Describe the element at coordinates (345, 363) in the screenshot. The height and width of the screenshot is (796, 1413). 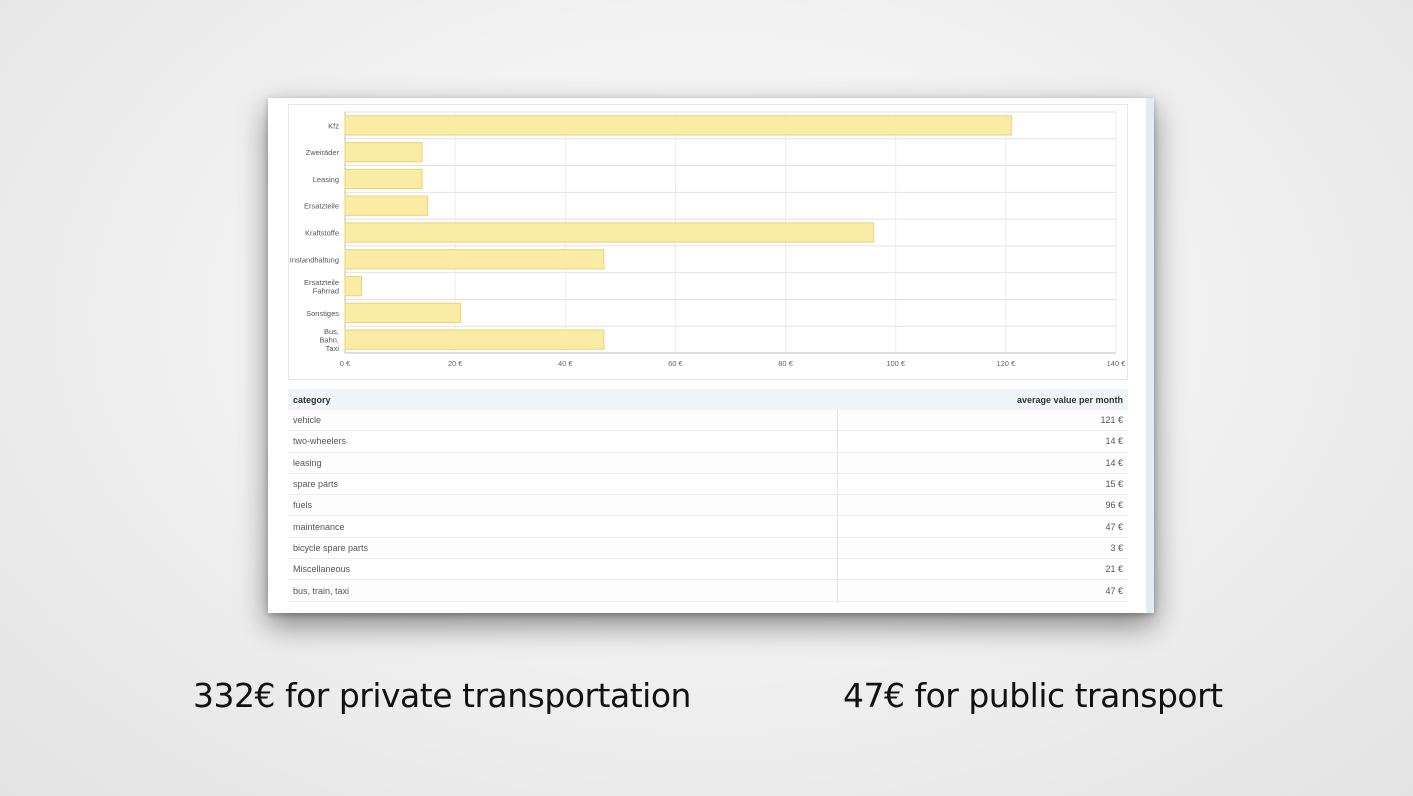
I see `x-tick-label: 0 €` at that location.